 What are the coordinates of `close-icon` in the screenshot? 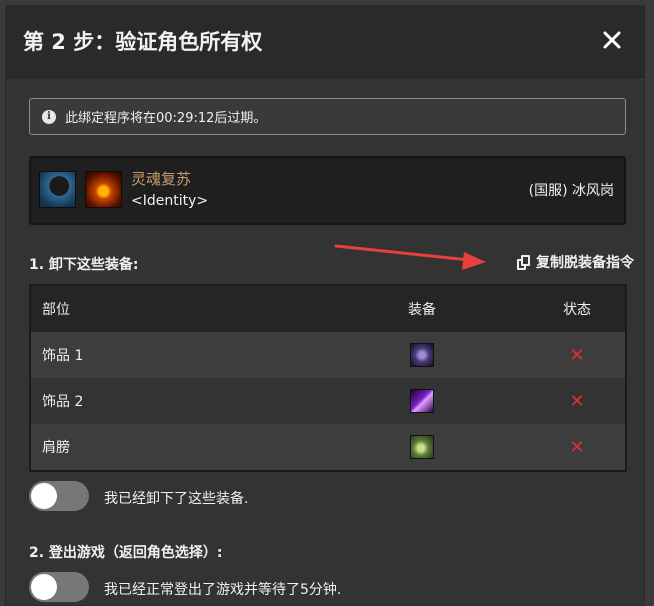 It's located at (612, 40).